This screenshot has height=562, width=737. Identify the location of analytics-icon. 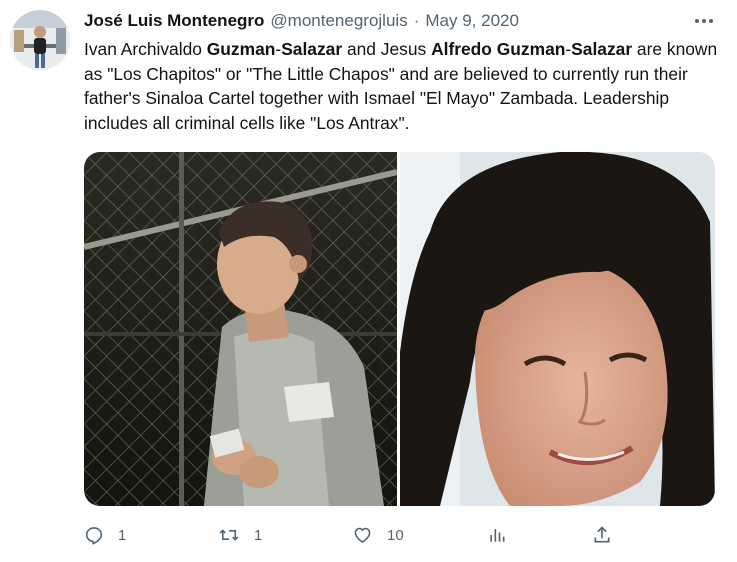
(497, 535).